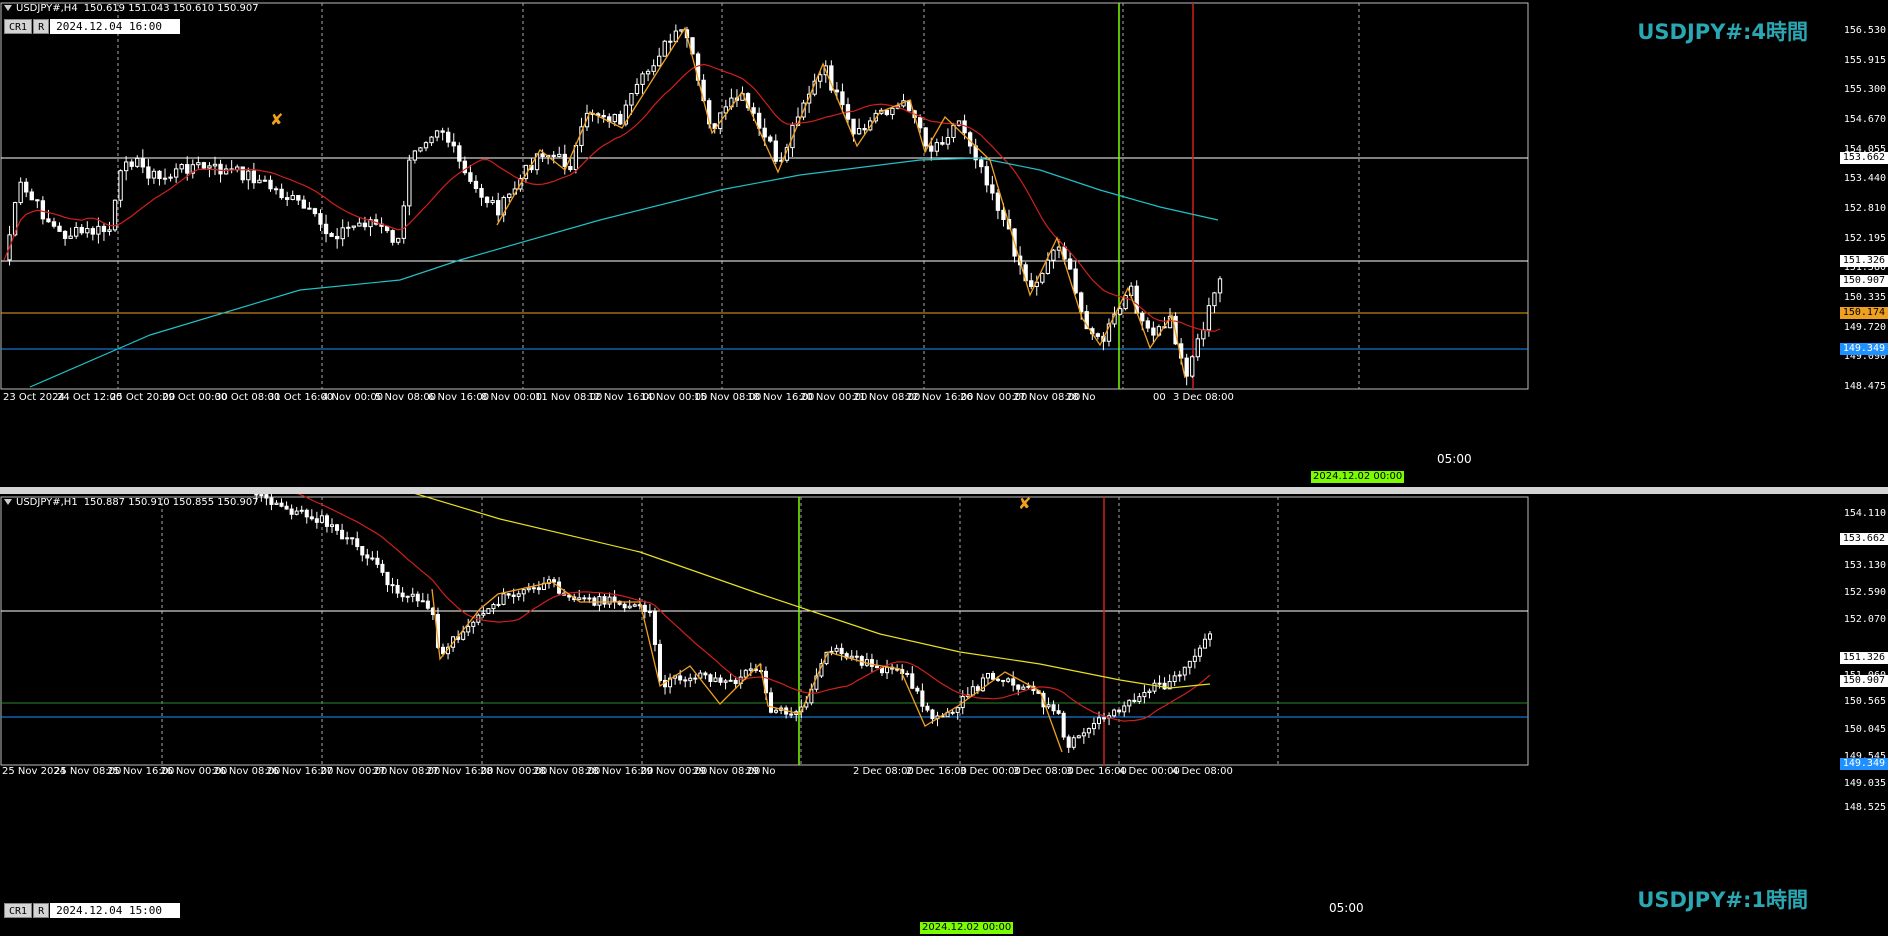  What do you see at coordinates (990, 771) in the screenshot?
I see `time-tick-label: 3 Dec 00:00` at bounding box center [990, 771].